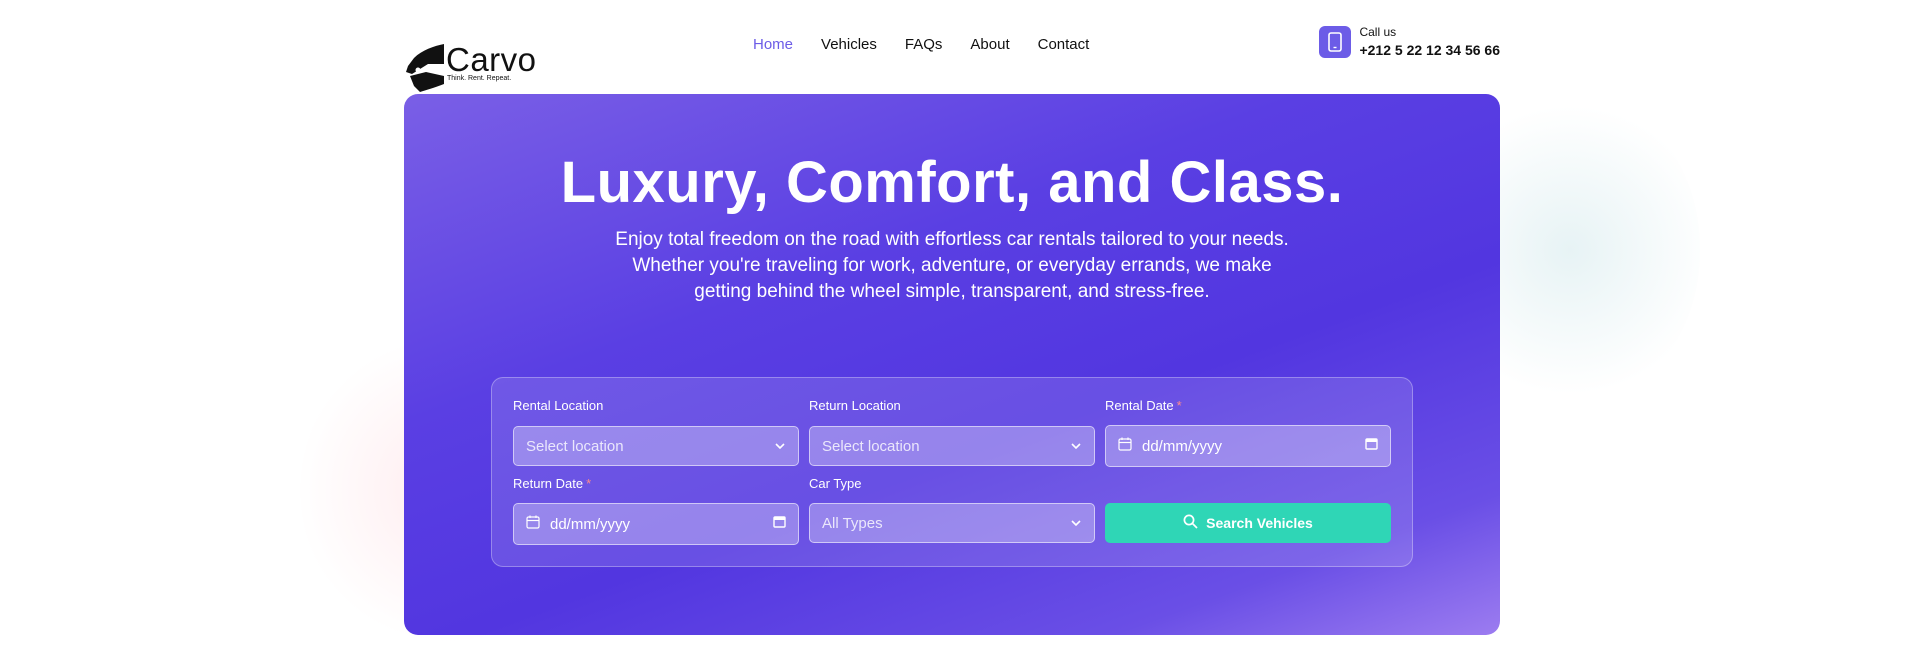 Image resolution: width=1906 pixels, height=667 pixels. I want to click on nav-contact: Contact, so click(1064, 44).